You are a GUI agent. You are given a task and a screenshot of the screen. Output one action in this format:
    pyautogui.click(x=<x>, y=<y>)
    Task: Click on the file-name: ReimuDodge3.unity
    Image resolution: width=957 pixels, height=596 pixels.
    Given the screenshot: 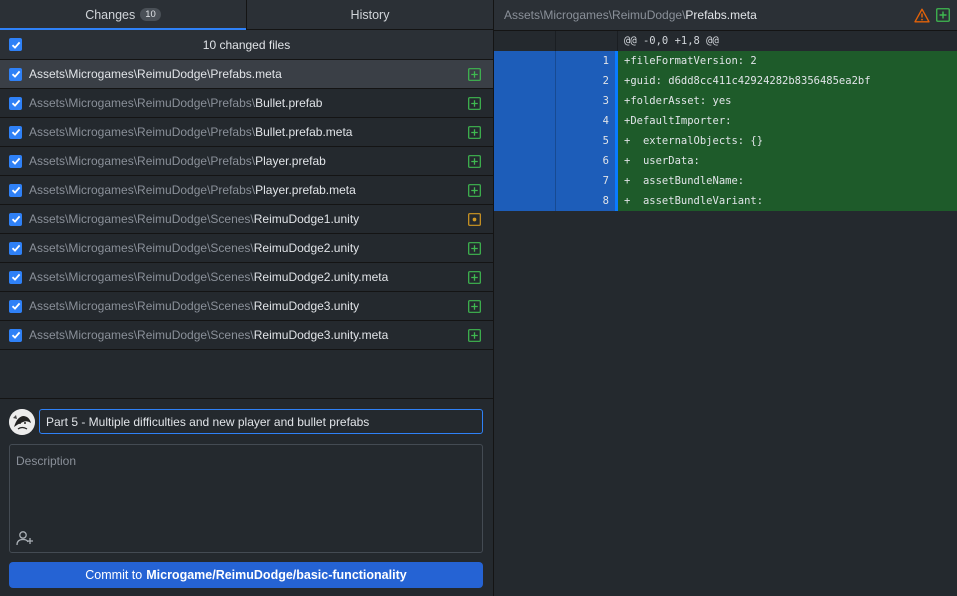 What is the action you would take?
    pyautogui.click(x=306, y=306)
    